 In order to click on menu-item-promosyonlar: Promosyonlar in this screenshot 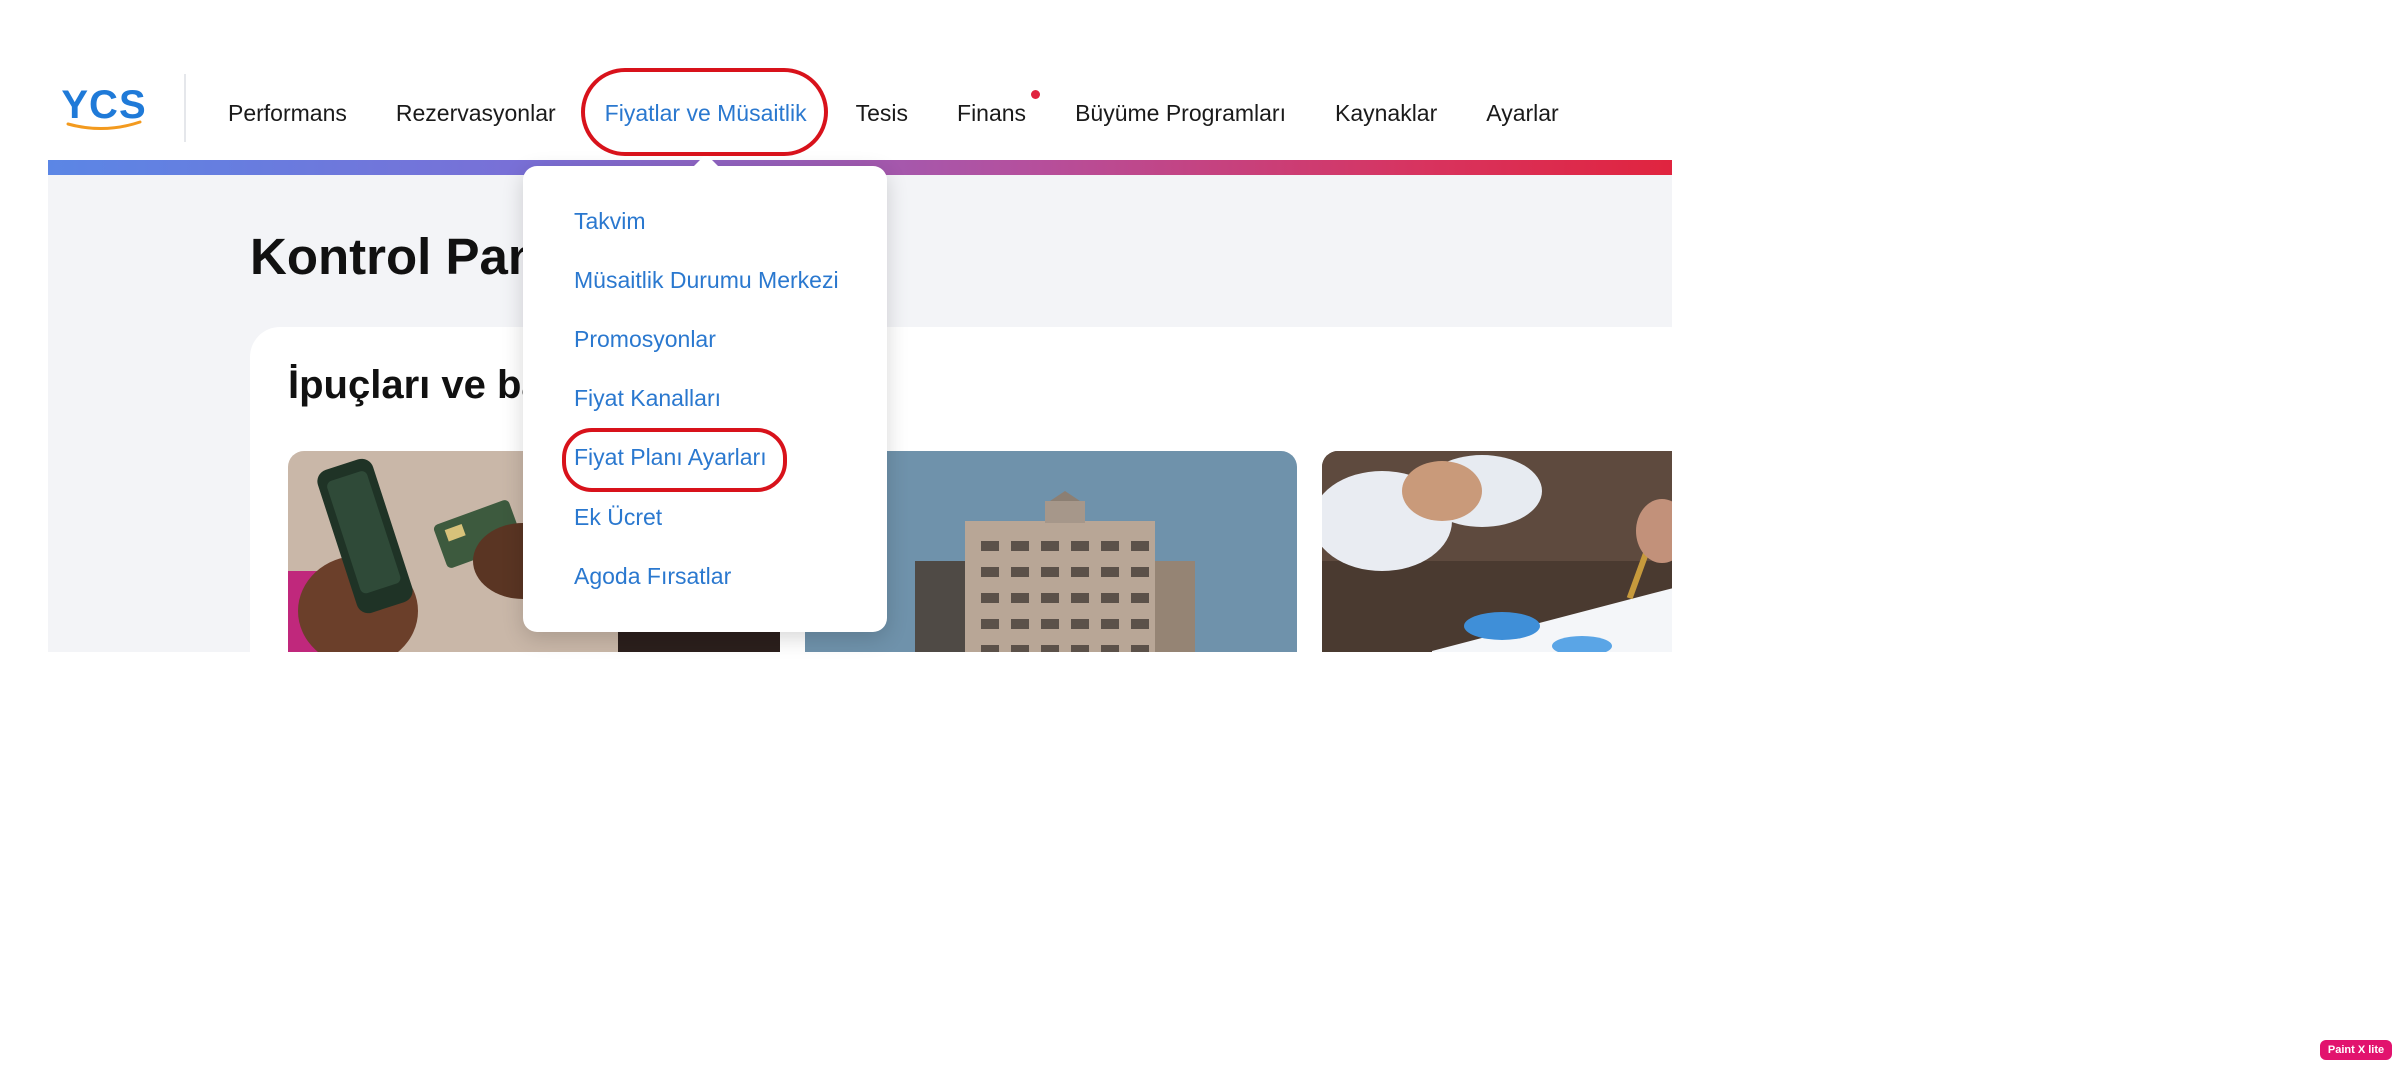, I will do `click(645, 339)`.